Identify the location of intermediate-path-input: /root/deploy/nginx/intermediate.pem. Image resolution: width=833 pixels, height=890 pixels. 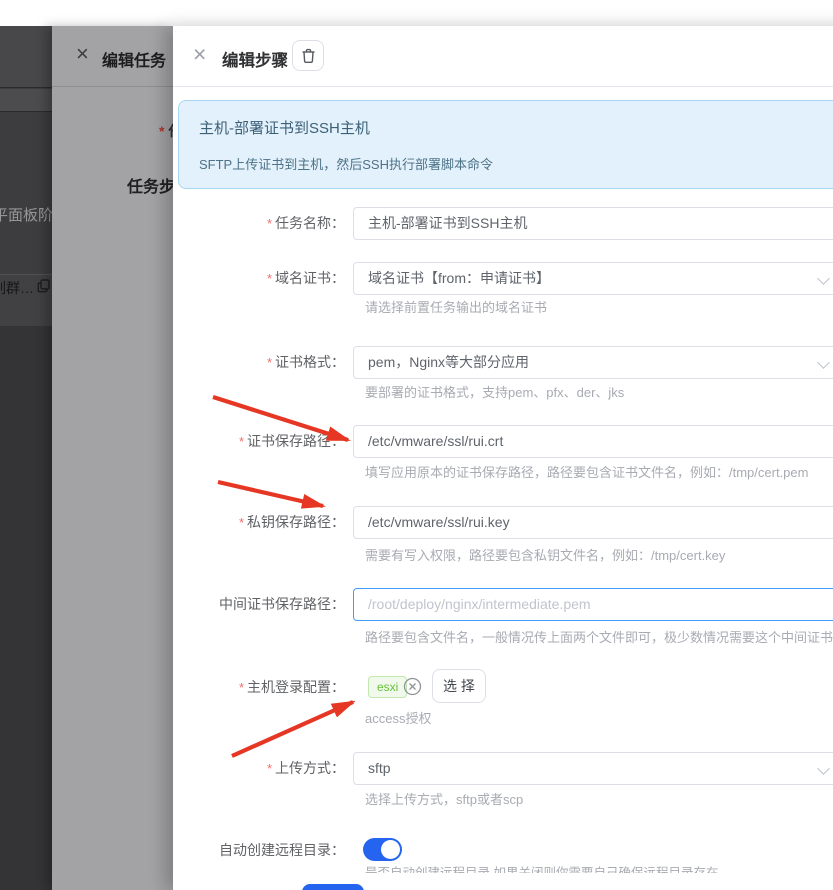
(593, 604).